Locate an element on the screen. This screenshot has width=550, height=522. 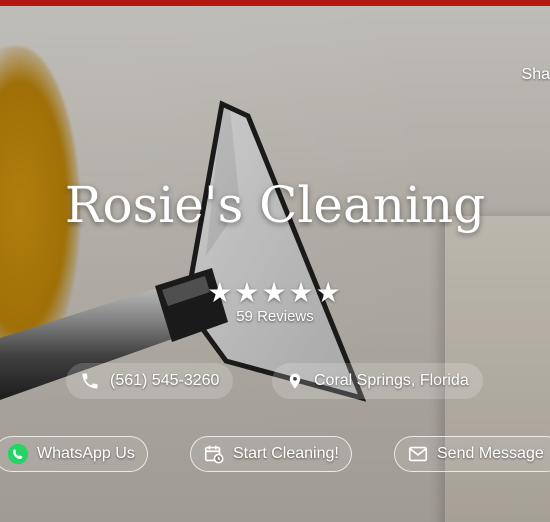
calendar-clock-icon is located at coordinates (214, 454).